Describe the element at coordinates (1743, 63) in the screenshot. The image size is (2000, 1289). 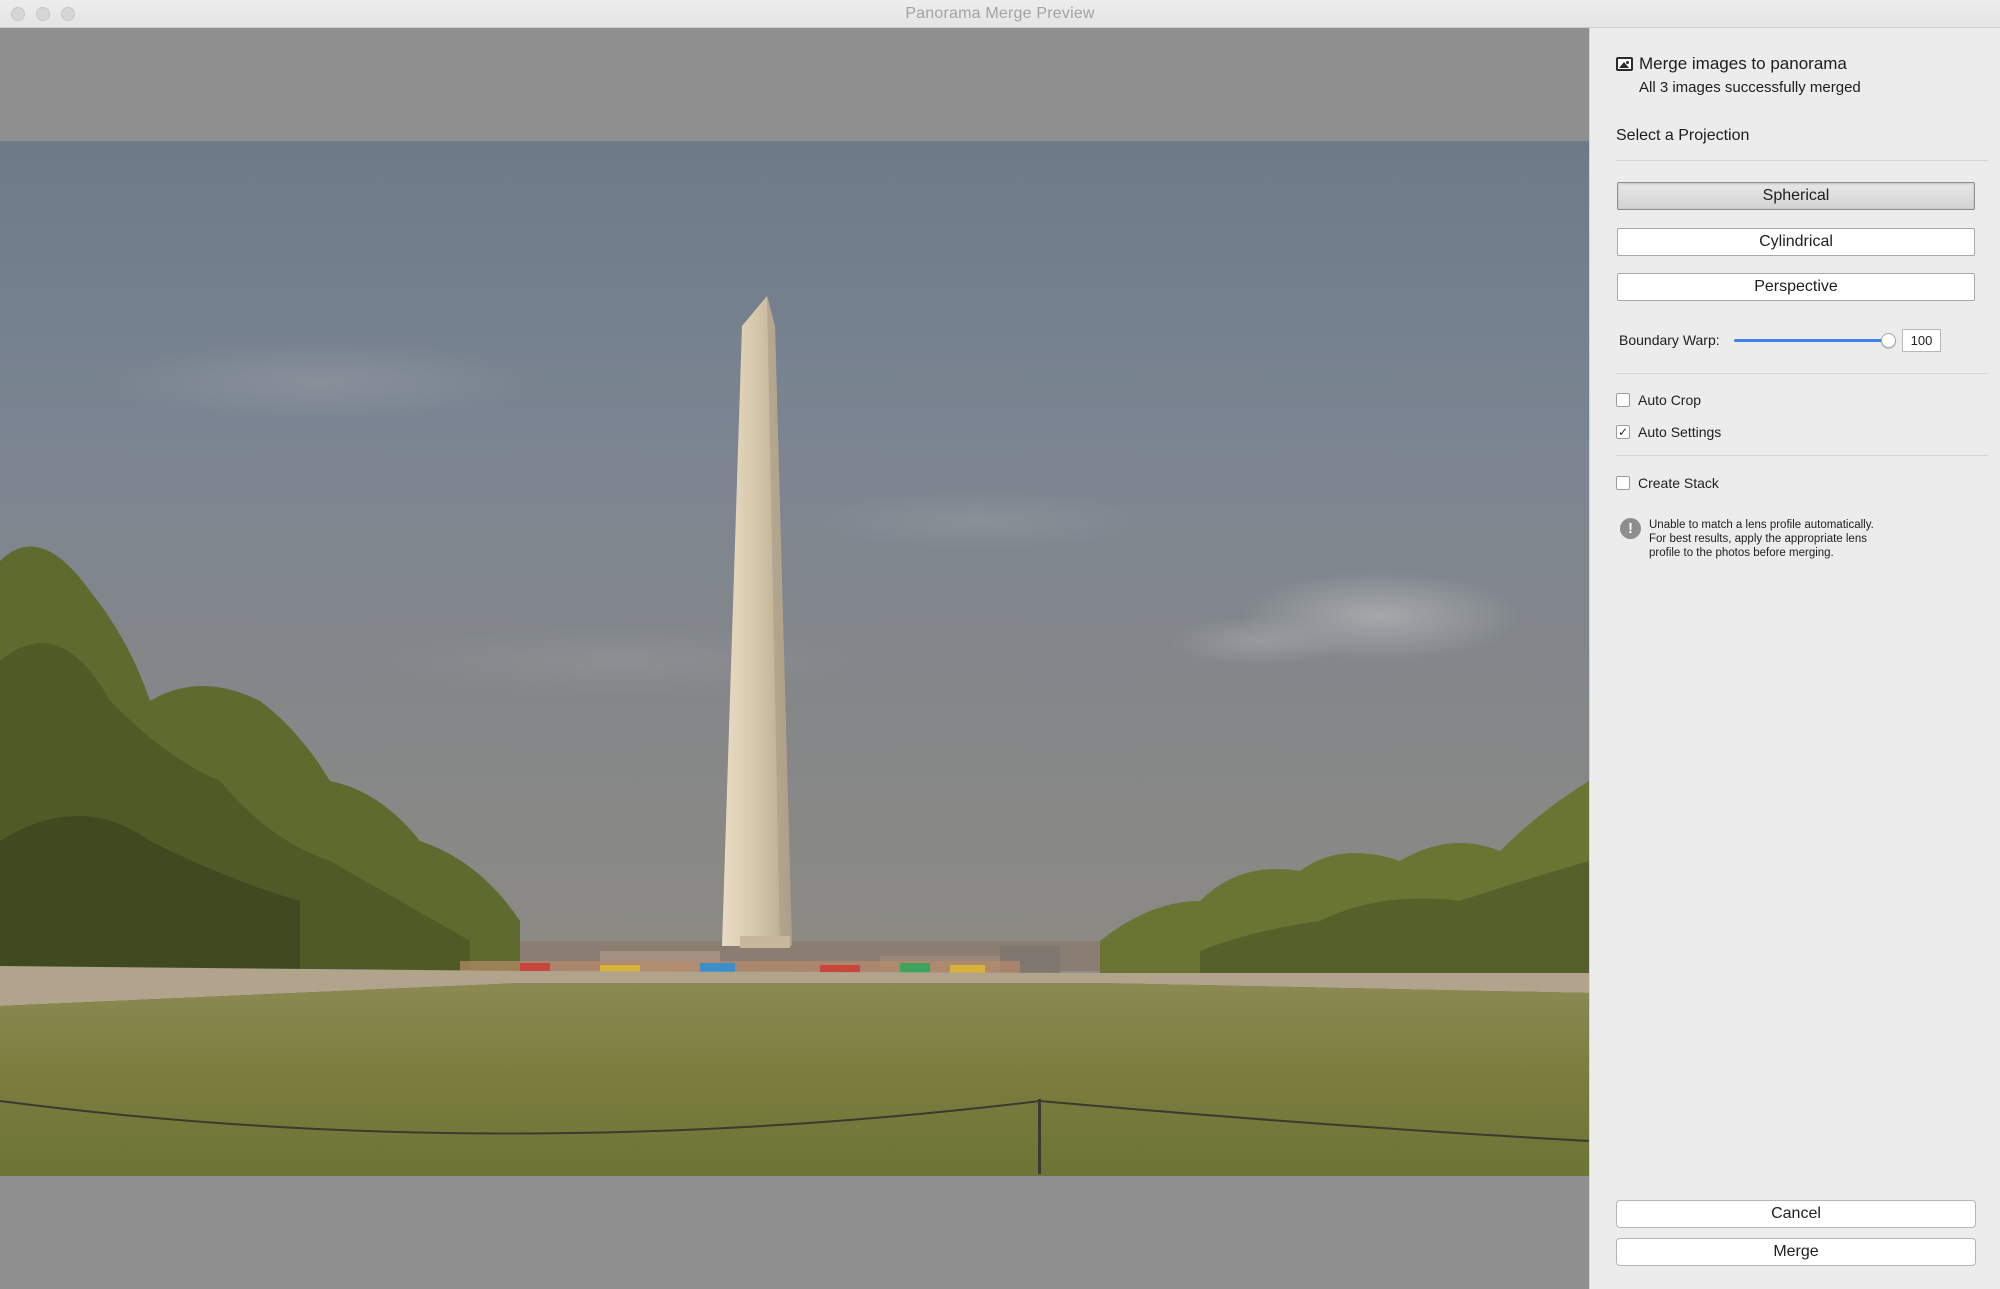
I see `panel-title: Merge images to panorama` at that location.